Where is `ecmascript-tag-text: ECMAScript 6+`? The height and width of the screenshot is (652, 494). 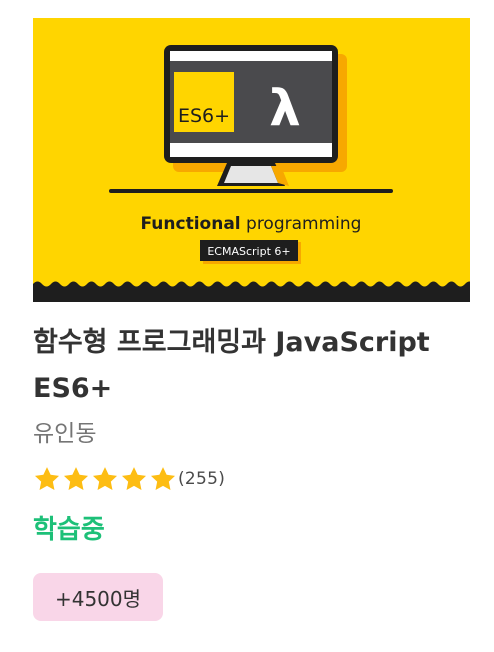
ecmascript-tag-text: ECMAScript 6+ is located at coordinates (248, 251).